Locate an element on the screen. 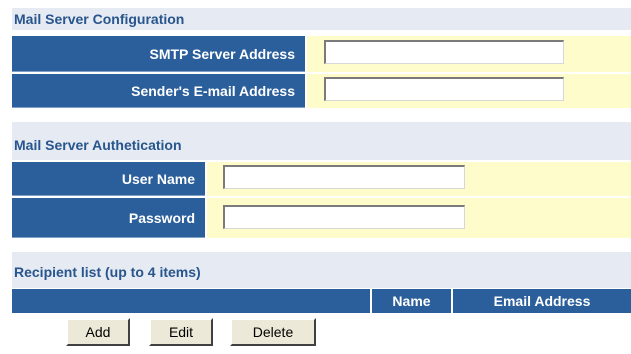 This screenshot has height=354, width=631. mail-server-config-heading: Mail Server Configuration is located at coordinates (321, 19).